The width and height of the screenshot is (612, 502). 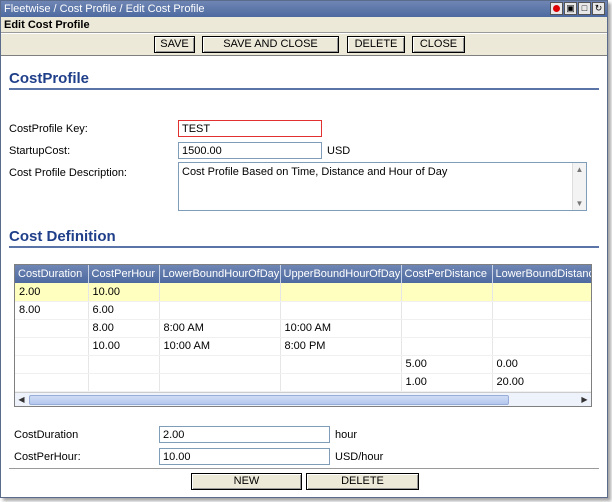 What do you see at coordinates (359, 457) in the screenshot?
I see `cost-per-hour-unit: USD/hour` at bounding box center [359, 457].